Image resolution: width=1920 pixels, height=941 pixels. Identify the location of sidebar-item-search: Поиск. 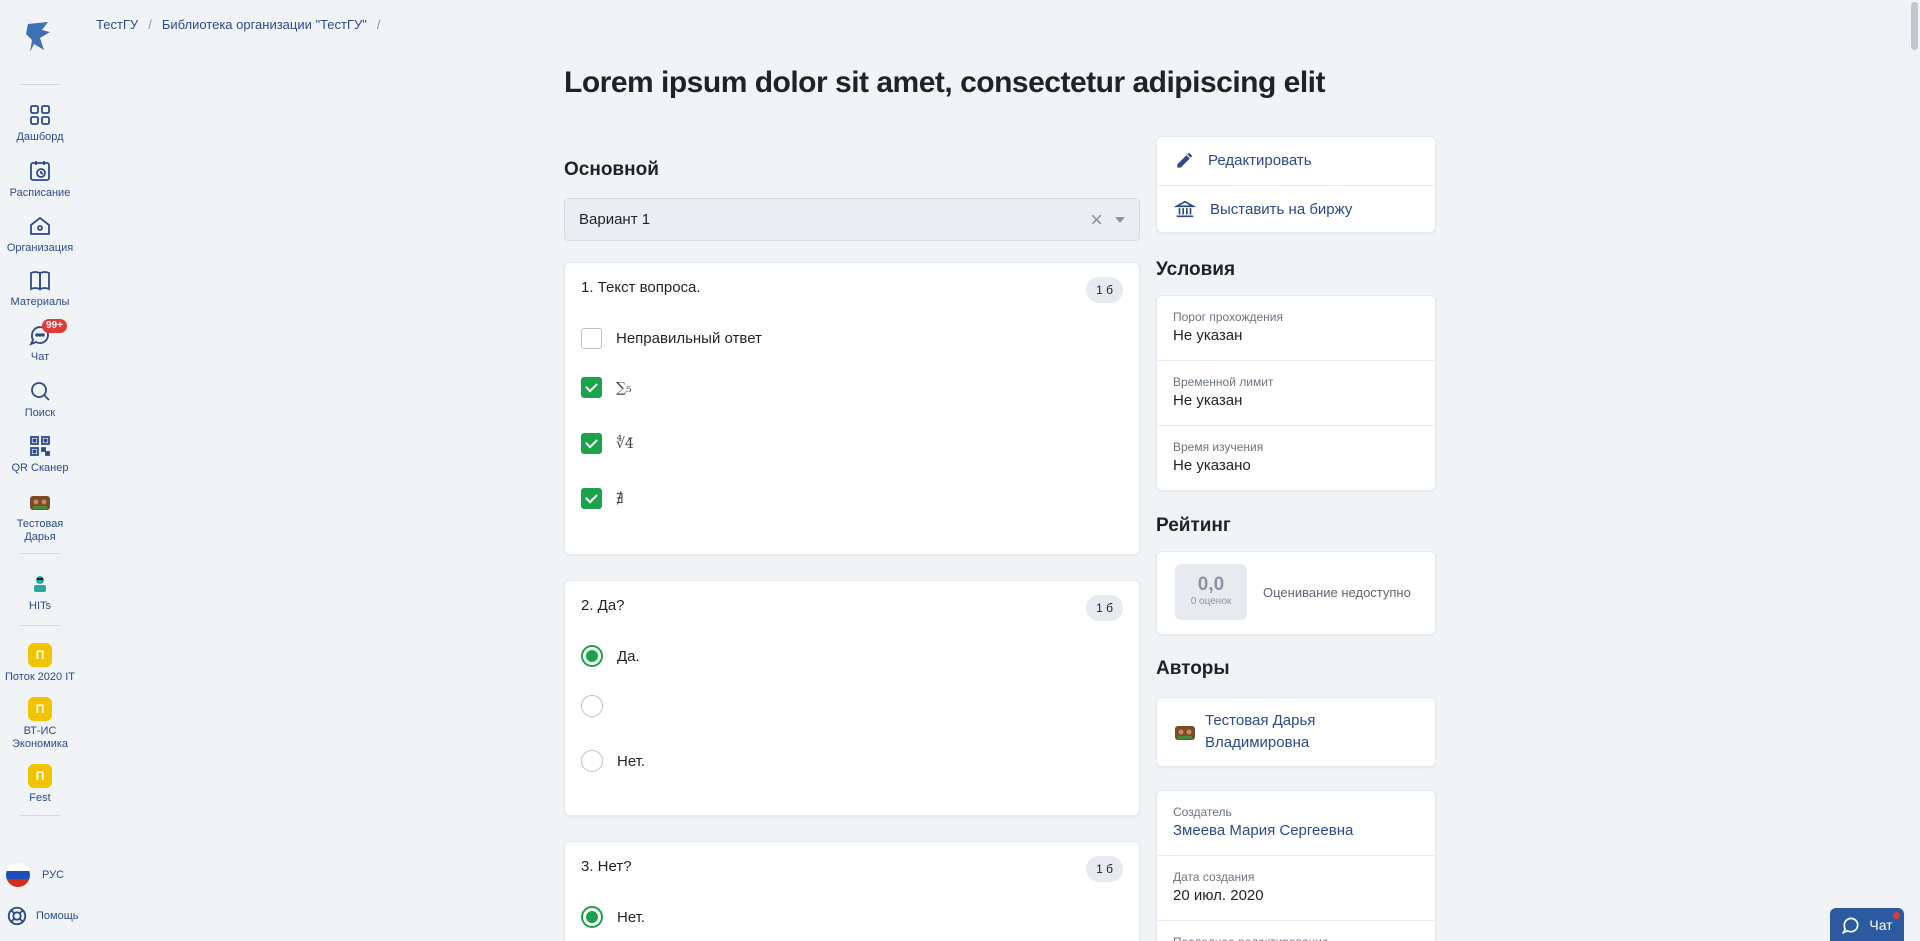
(40, 399).